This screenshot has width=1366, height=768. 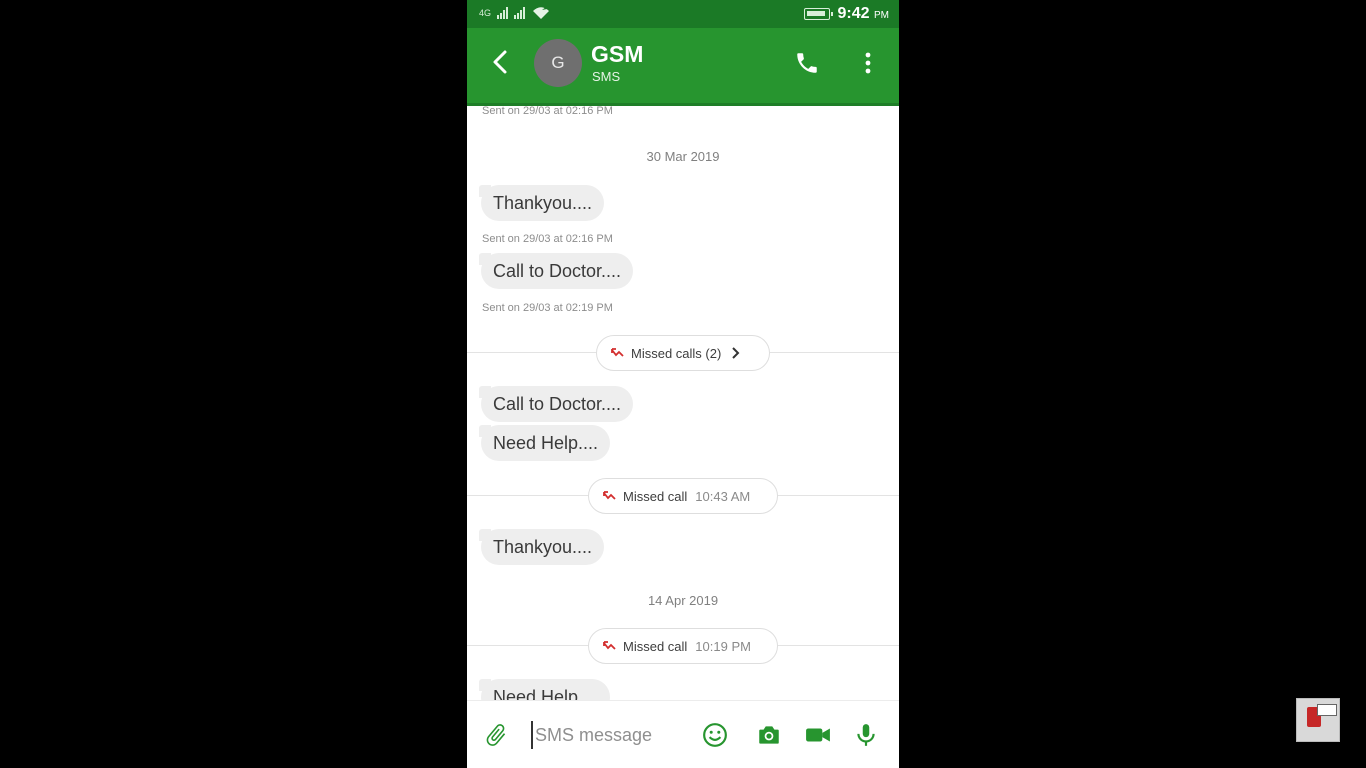 What do you see at coordinates (736, 353) in the screenshot?
I see `chevron-right-icon` at bounding box center [736, 353].